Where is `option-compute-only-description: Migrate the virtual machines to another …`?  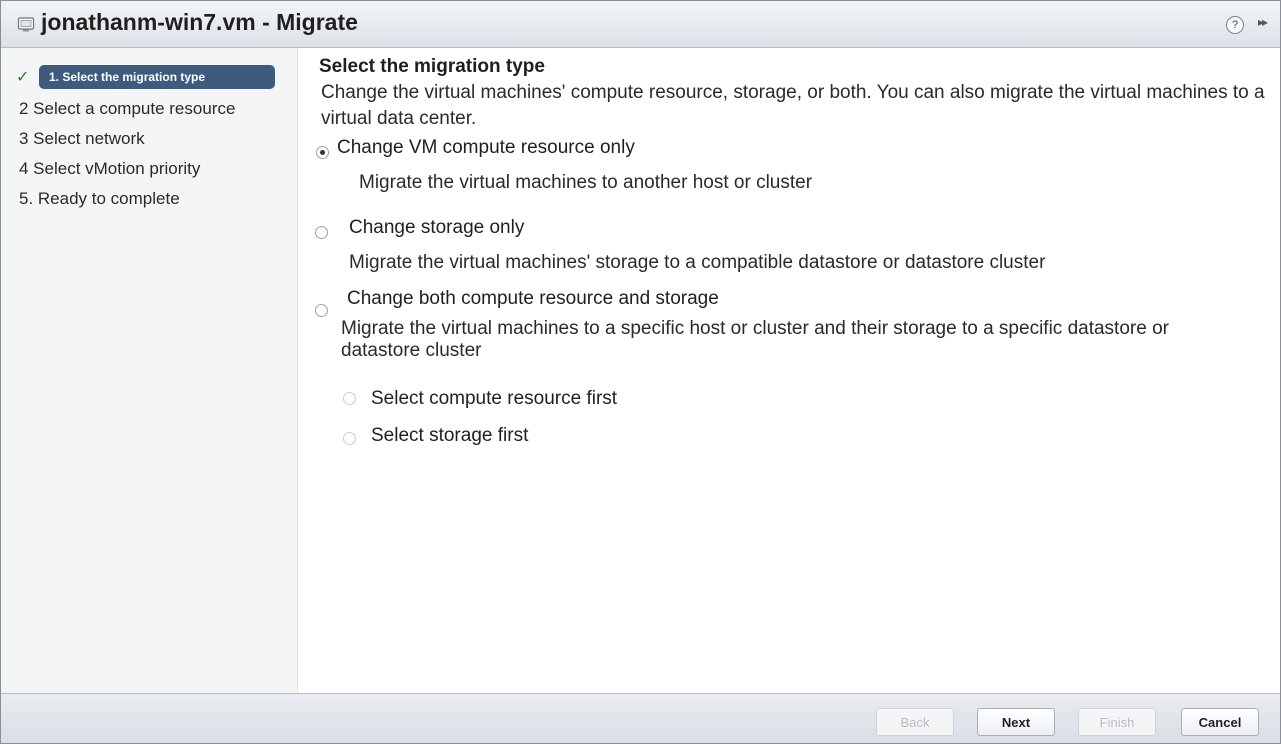 option-compute-only-description: Migrate the virtual machines to another … is located at coordinates (586, 182).